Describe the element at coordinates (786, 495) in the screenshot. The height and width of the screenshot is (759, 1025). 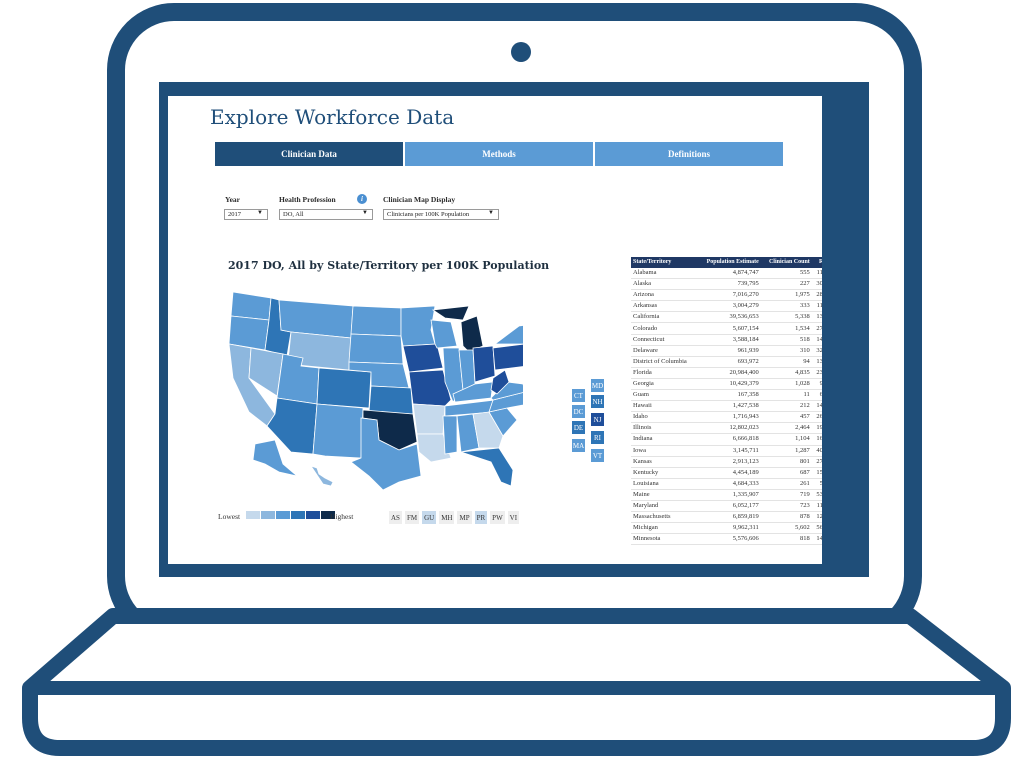
I see `cell-clinician-count: 719` at that location.